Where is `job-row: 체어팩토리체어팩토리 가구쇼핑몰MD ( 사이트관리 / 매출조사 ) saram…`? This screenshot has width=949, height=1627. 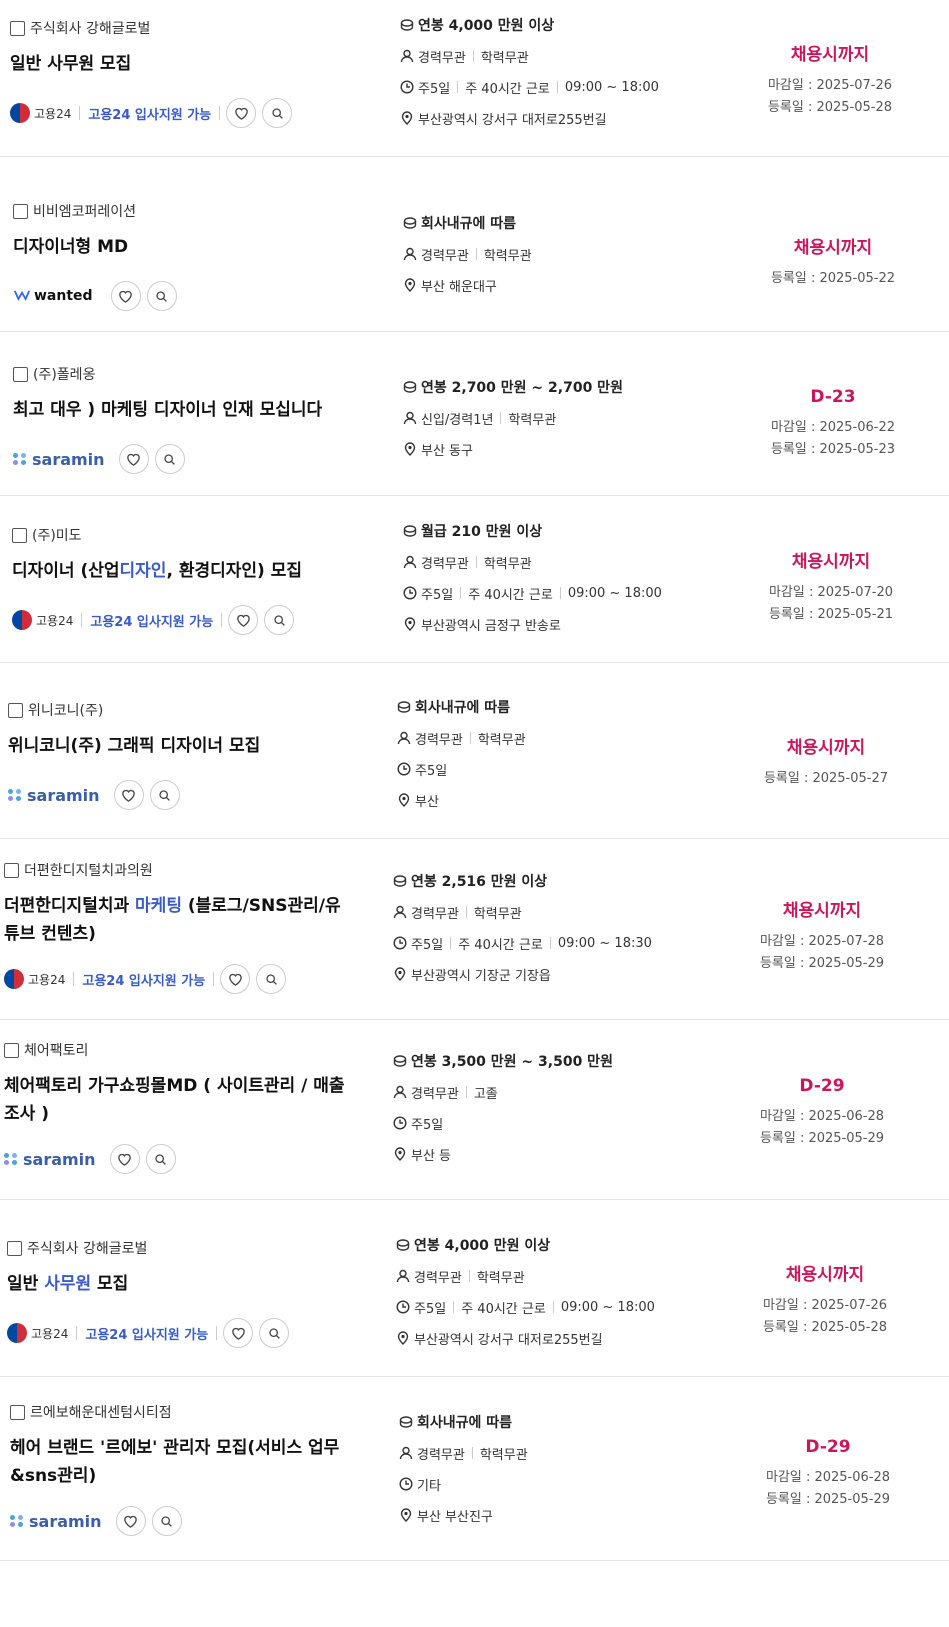 job-row: 체어팩토리체어팩토리 가구쇼핑몰MD ( 사이트관리 / 매출조사 ) saram… is located at coordinates (474, 1110).